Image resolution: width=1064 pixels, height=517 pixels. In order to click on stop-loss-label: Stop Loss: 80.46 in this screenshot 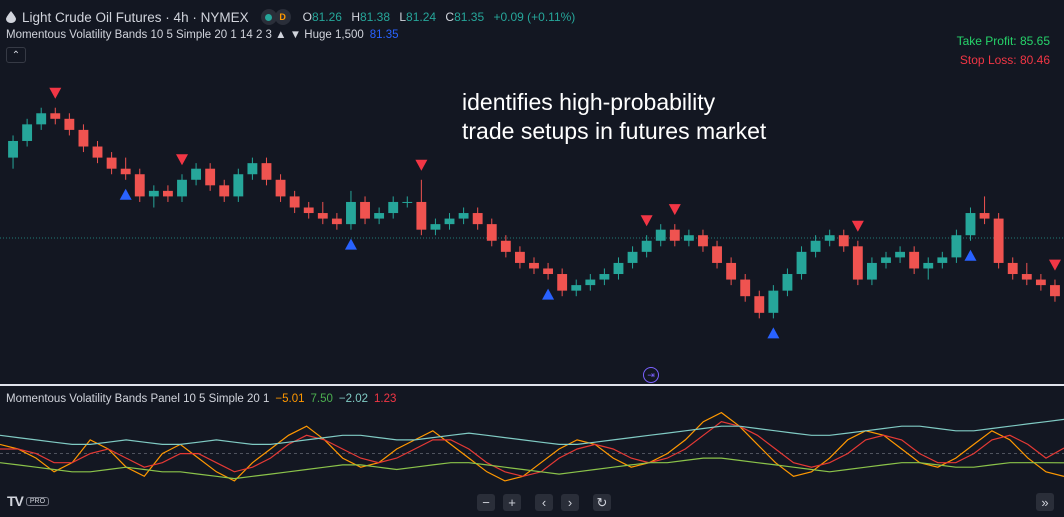, I will do `click(1004, 60)`.